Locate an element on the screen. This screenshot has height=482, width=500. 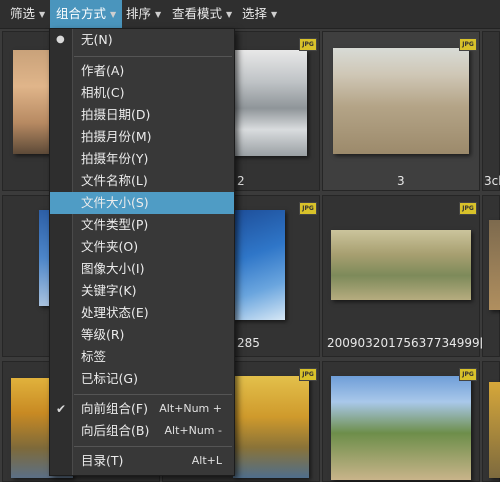
group-none-item: ● 无(N) is located at coordinates (142, 40).